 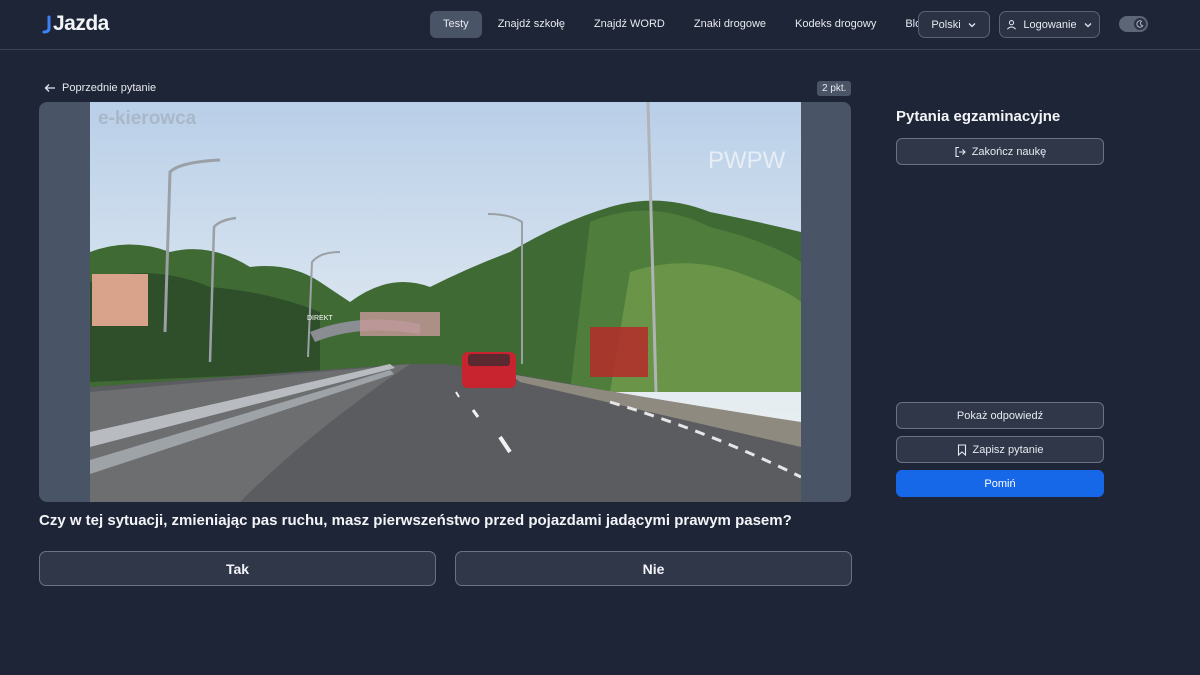 What do you see at coordinates (1012, 25) in the screenshot?
I see `user-icon` at bounding box center [1012, 25].